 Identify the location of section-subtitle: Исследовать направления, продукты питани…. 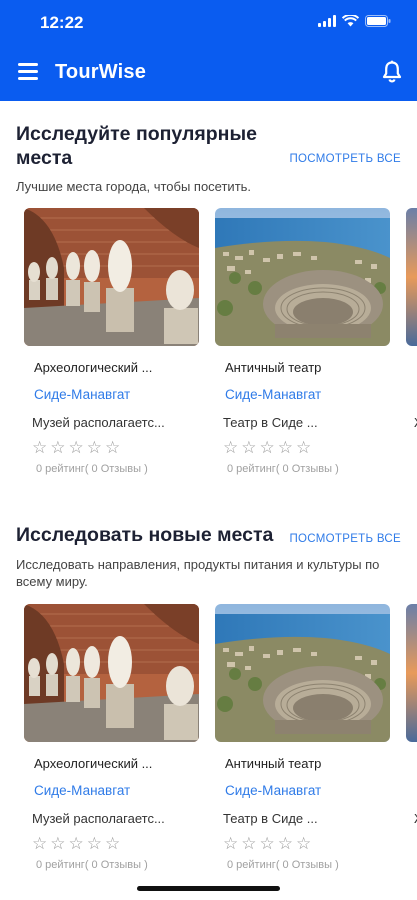
(198, 573).